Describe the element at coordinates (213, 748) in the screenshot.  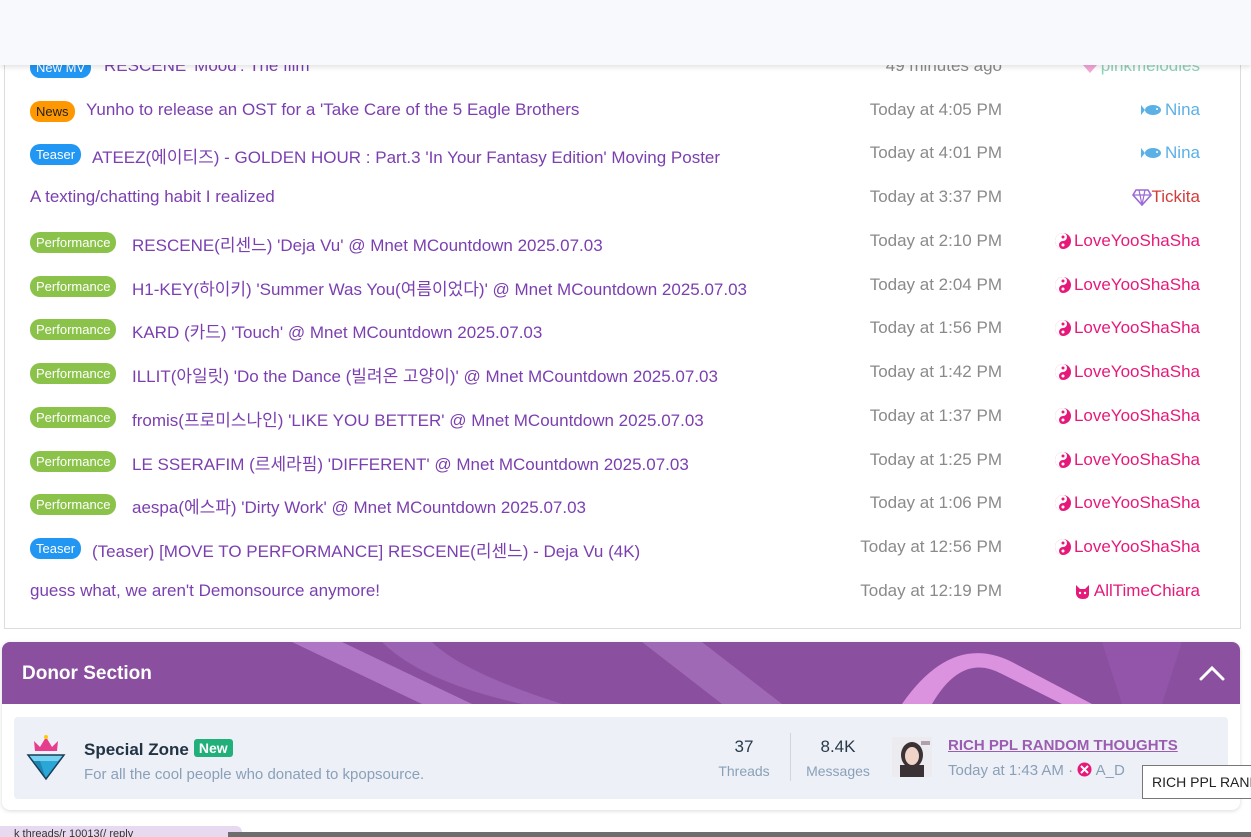
I see `new-badge: New` at that location.